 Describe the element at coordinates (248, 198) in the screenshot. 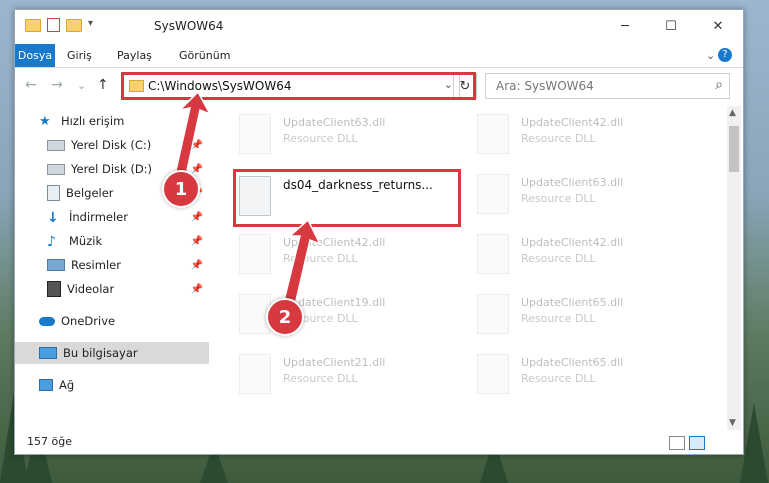

I see `annotation-arrows` at that location.